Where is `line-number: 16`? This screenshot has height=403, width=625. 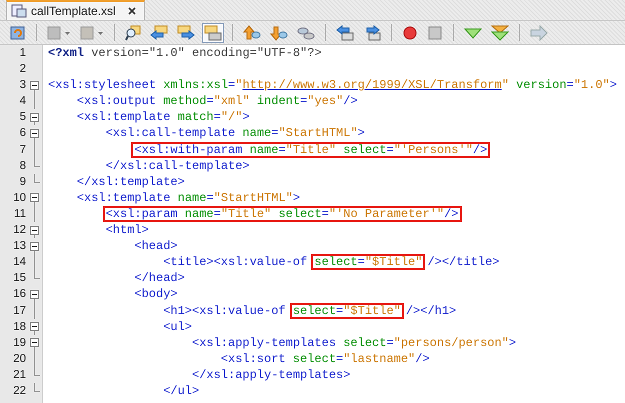
line-number: 16 is located at coordinates (19, 294).